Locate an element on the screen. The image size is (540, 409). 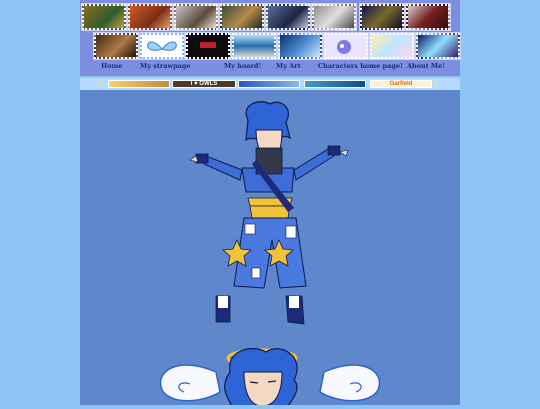
nav-link-about-me: About Me! is located at coordinates (426, 66).